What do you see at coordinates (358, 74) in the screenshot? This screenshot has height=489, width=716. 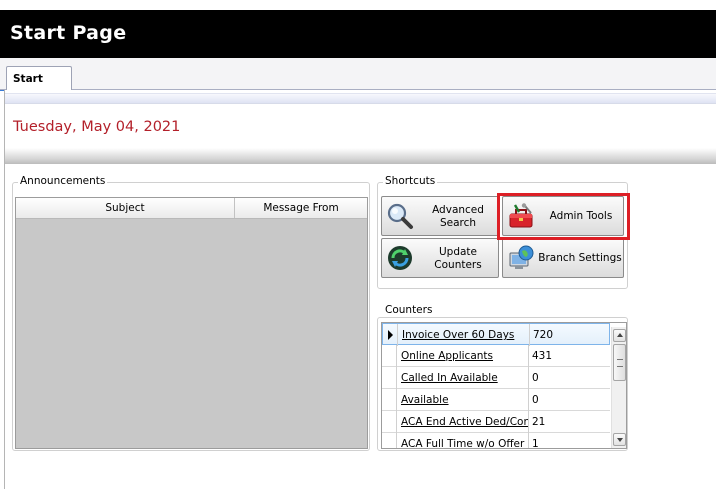 I see `tab-strip` at bounding box center [358, 74].